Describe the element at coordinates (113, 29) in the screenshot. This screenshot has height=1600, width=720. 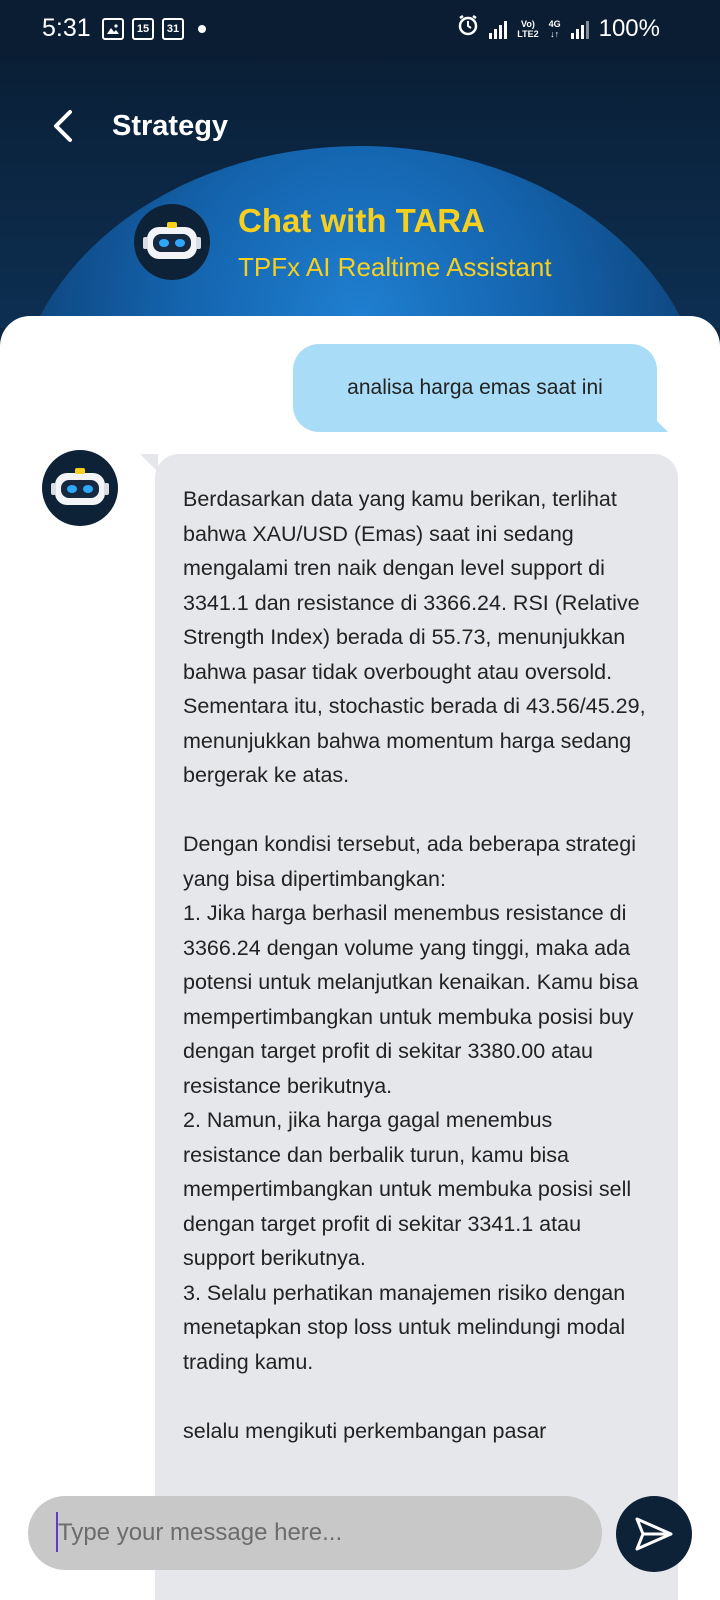
I see `image-icon` at that location.